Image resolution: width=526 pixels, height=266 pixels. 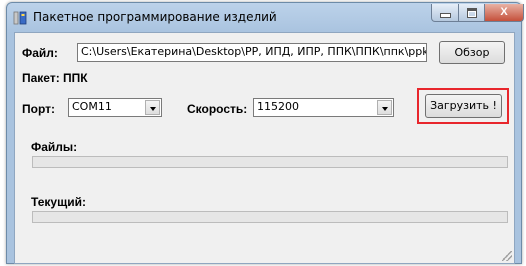 I want to click on load-button: Загрузить !, so click(x=463, y=106).